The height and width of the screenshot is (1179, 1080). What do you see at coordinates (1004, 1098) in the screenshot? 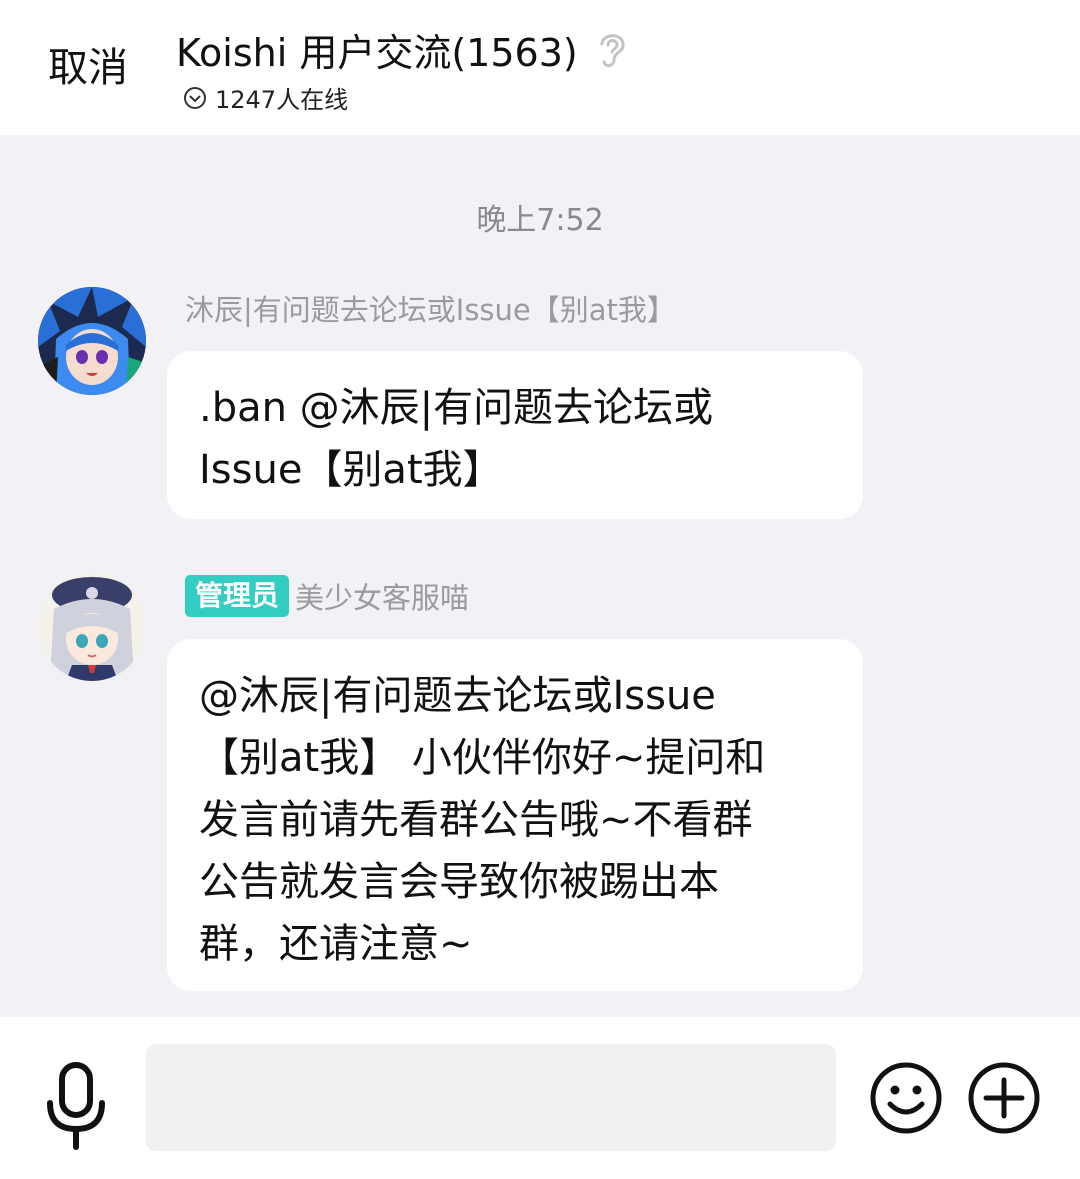
I see `plus-circle-icon` at bounding box center [1004, 1098].